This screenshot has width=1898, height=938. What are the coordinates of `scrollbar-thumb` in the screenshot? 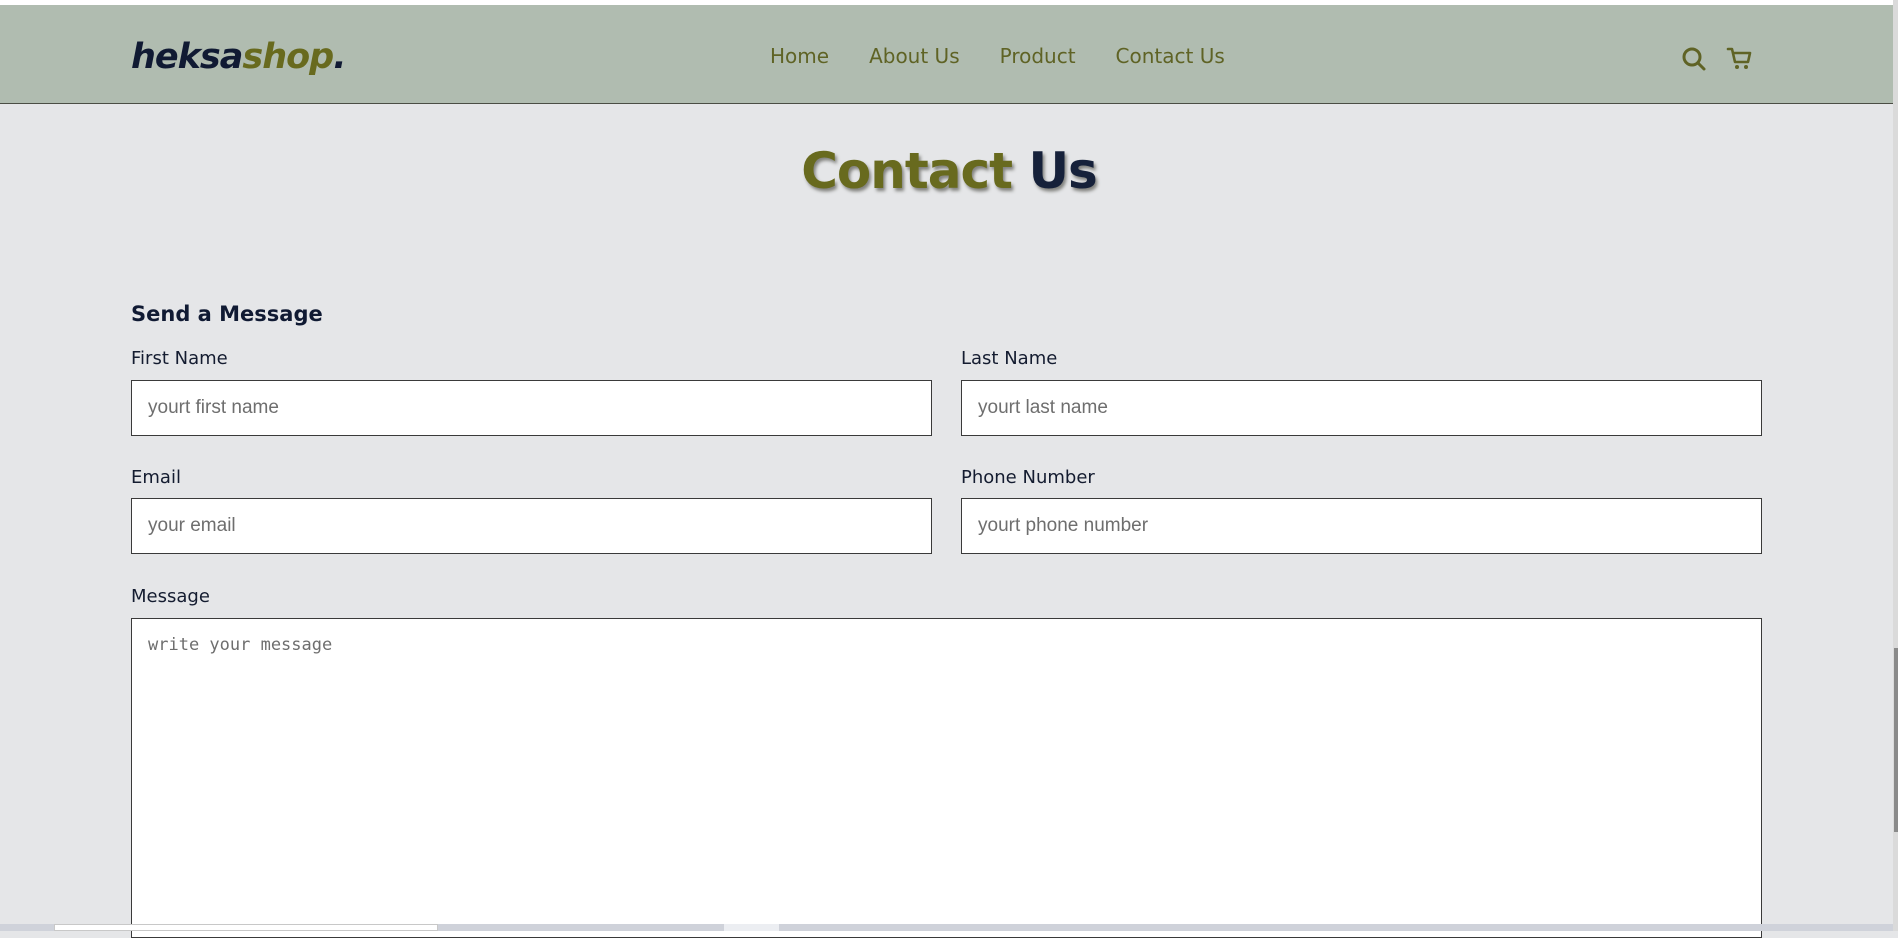 It's located at (1896, 740).